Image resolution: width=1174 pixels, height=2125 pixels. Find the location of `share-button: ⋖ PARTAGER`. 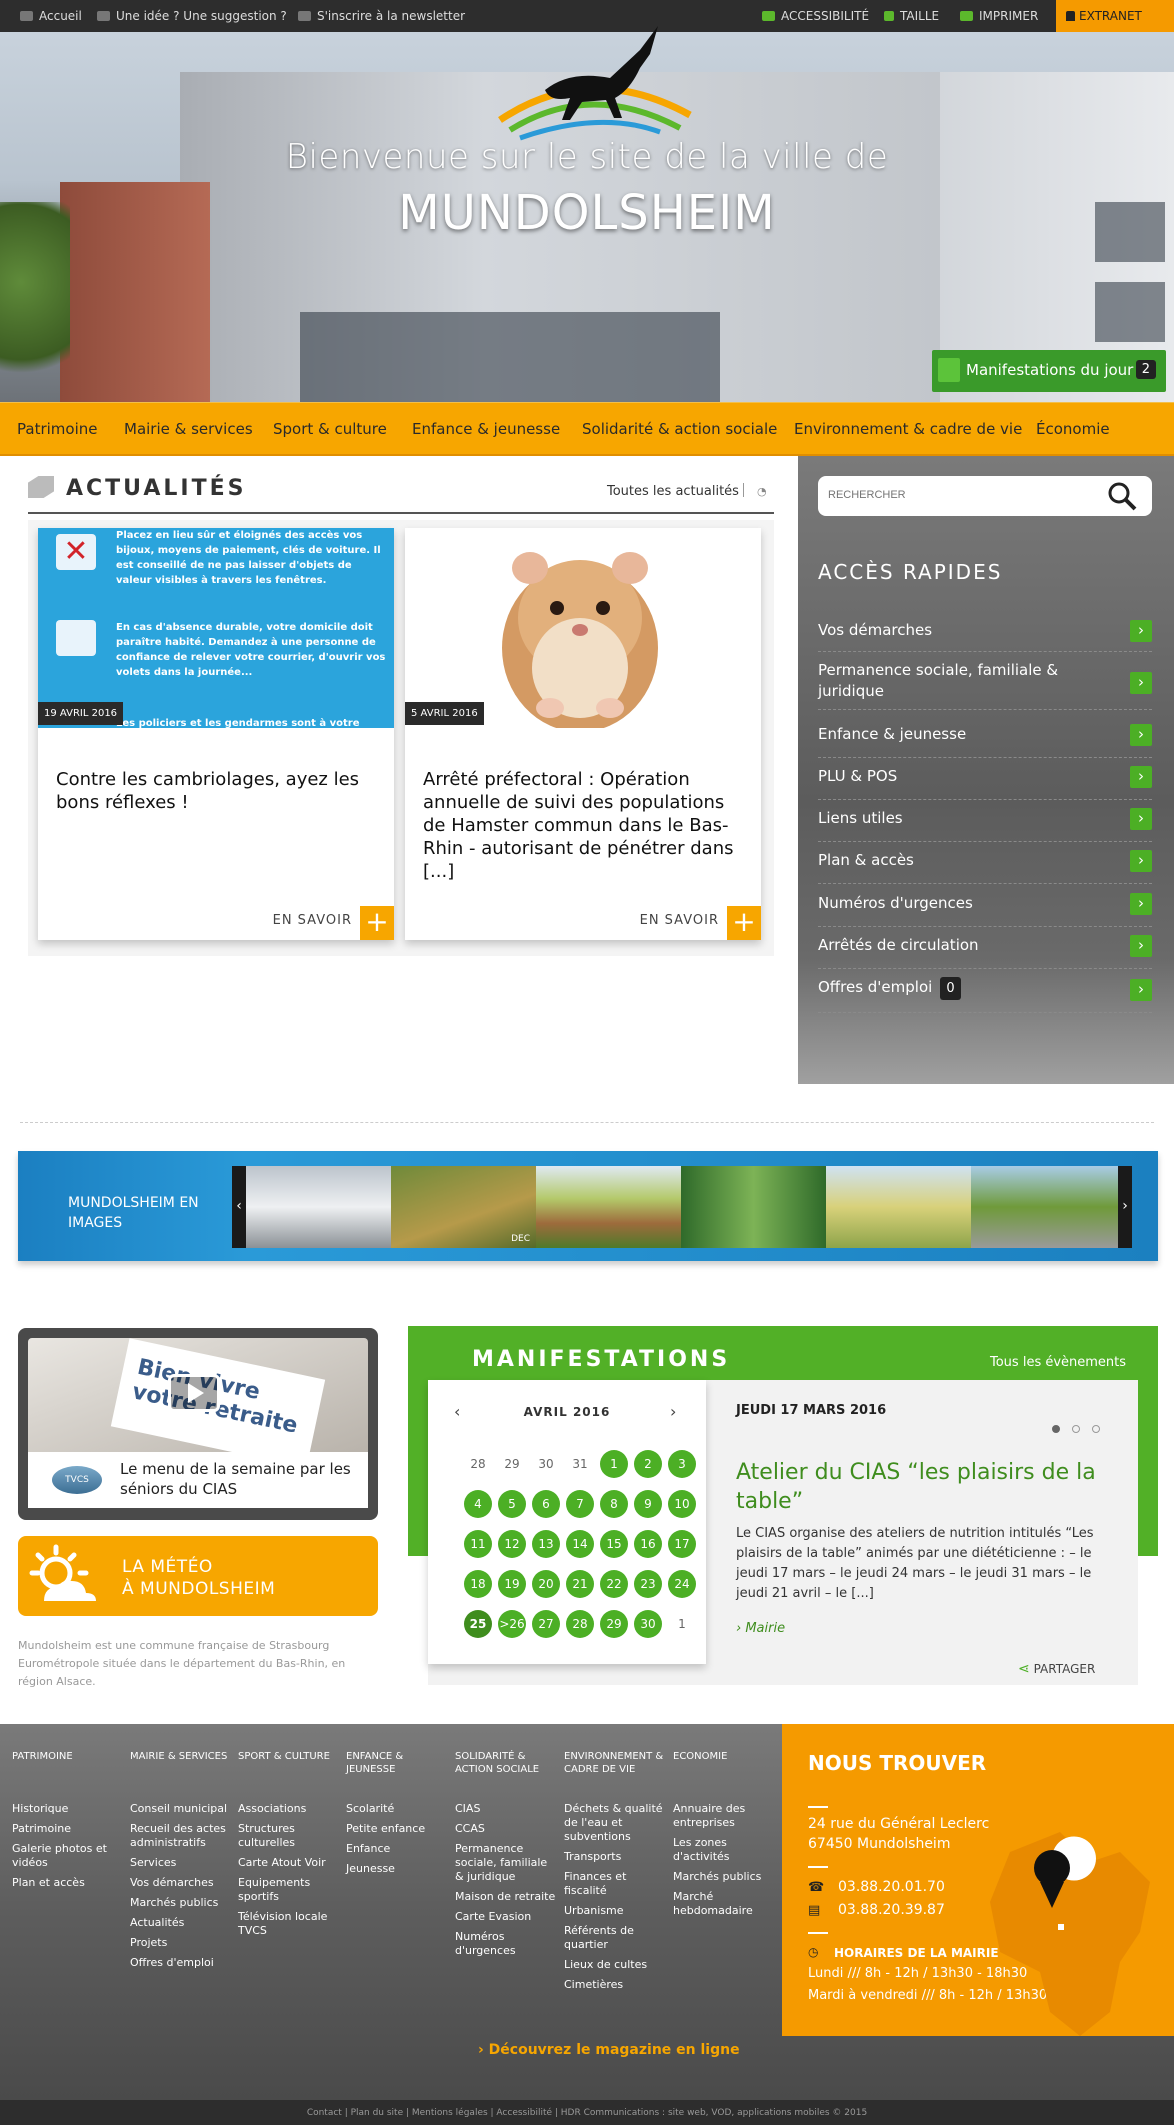

share-button: ⋖ PARTAGER is located at coordinates (1056, 1669).